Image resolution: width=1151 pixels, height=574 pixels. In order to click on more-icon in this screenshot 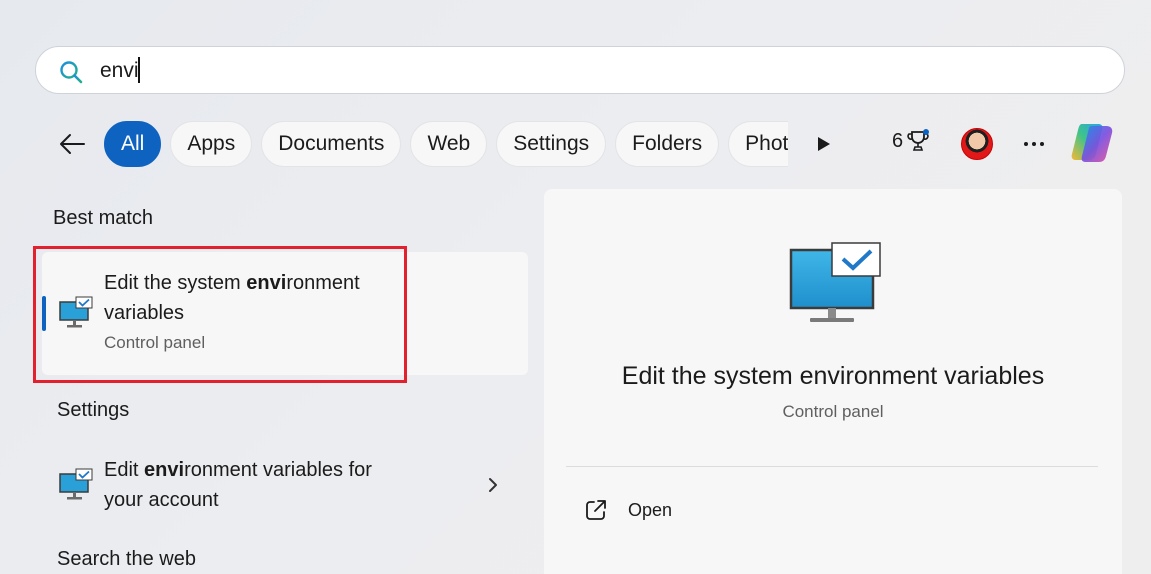, I will do `click(1034, 144)`.